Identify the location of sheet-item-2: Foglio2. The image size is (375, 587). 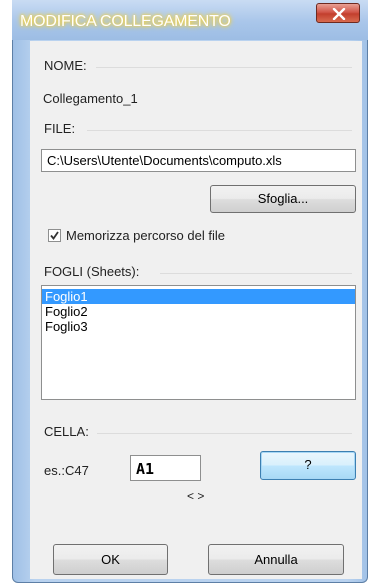
(198, 311).